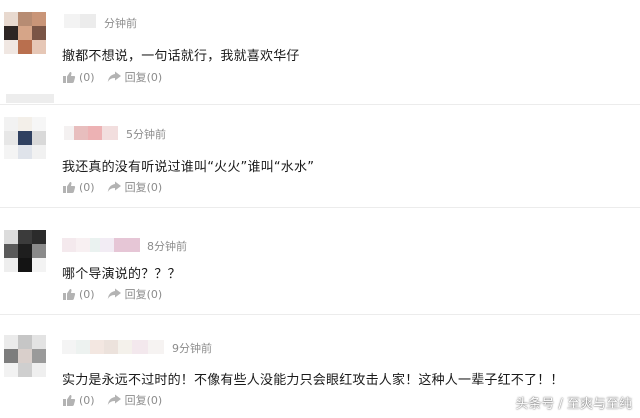 This screenshot has height=418, width=640. Describe the element at coordinates (181, 56) in the screenshot. I see `comment-text: 撤都不想说，一句话就行，我就喜欢华仔` at that location.